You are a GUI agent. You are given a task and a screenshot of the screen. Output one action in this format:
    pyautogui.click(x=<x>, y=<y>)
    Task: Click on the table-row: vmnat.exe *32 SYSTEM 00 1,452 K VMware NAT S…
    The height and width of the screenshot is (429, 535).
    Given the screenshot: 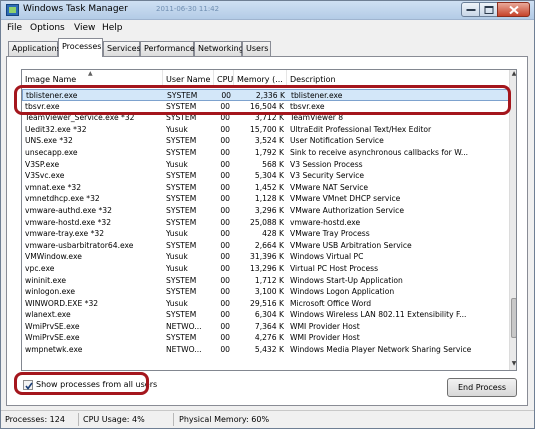 What is the action you would take?
    pyautogui.click(x=265, y=188)
    